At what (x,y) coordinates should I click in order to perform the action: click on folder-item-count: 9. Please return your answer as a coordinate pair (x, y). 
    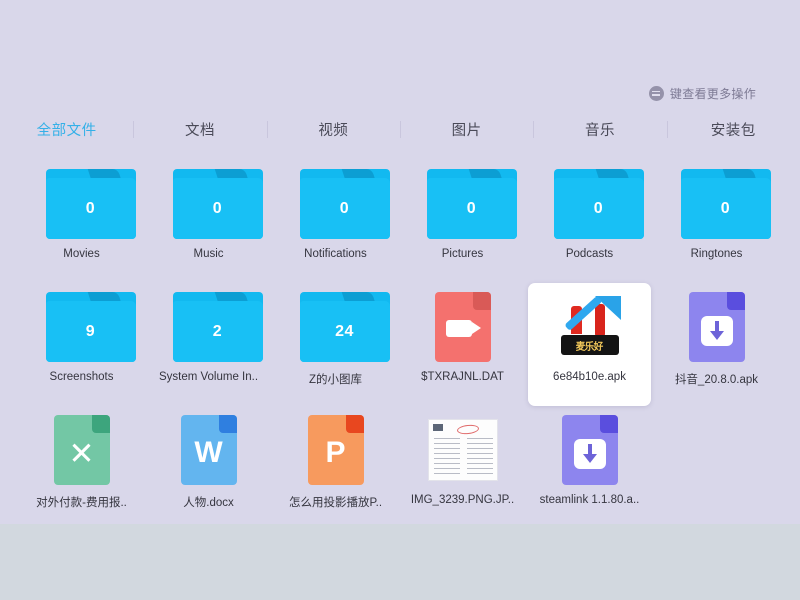
    Looking at the image, I should click on (90, 331).